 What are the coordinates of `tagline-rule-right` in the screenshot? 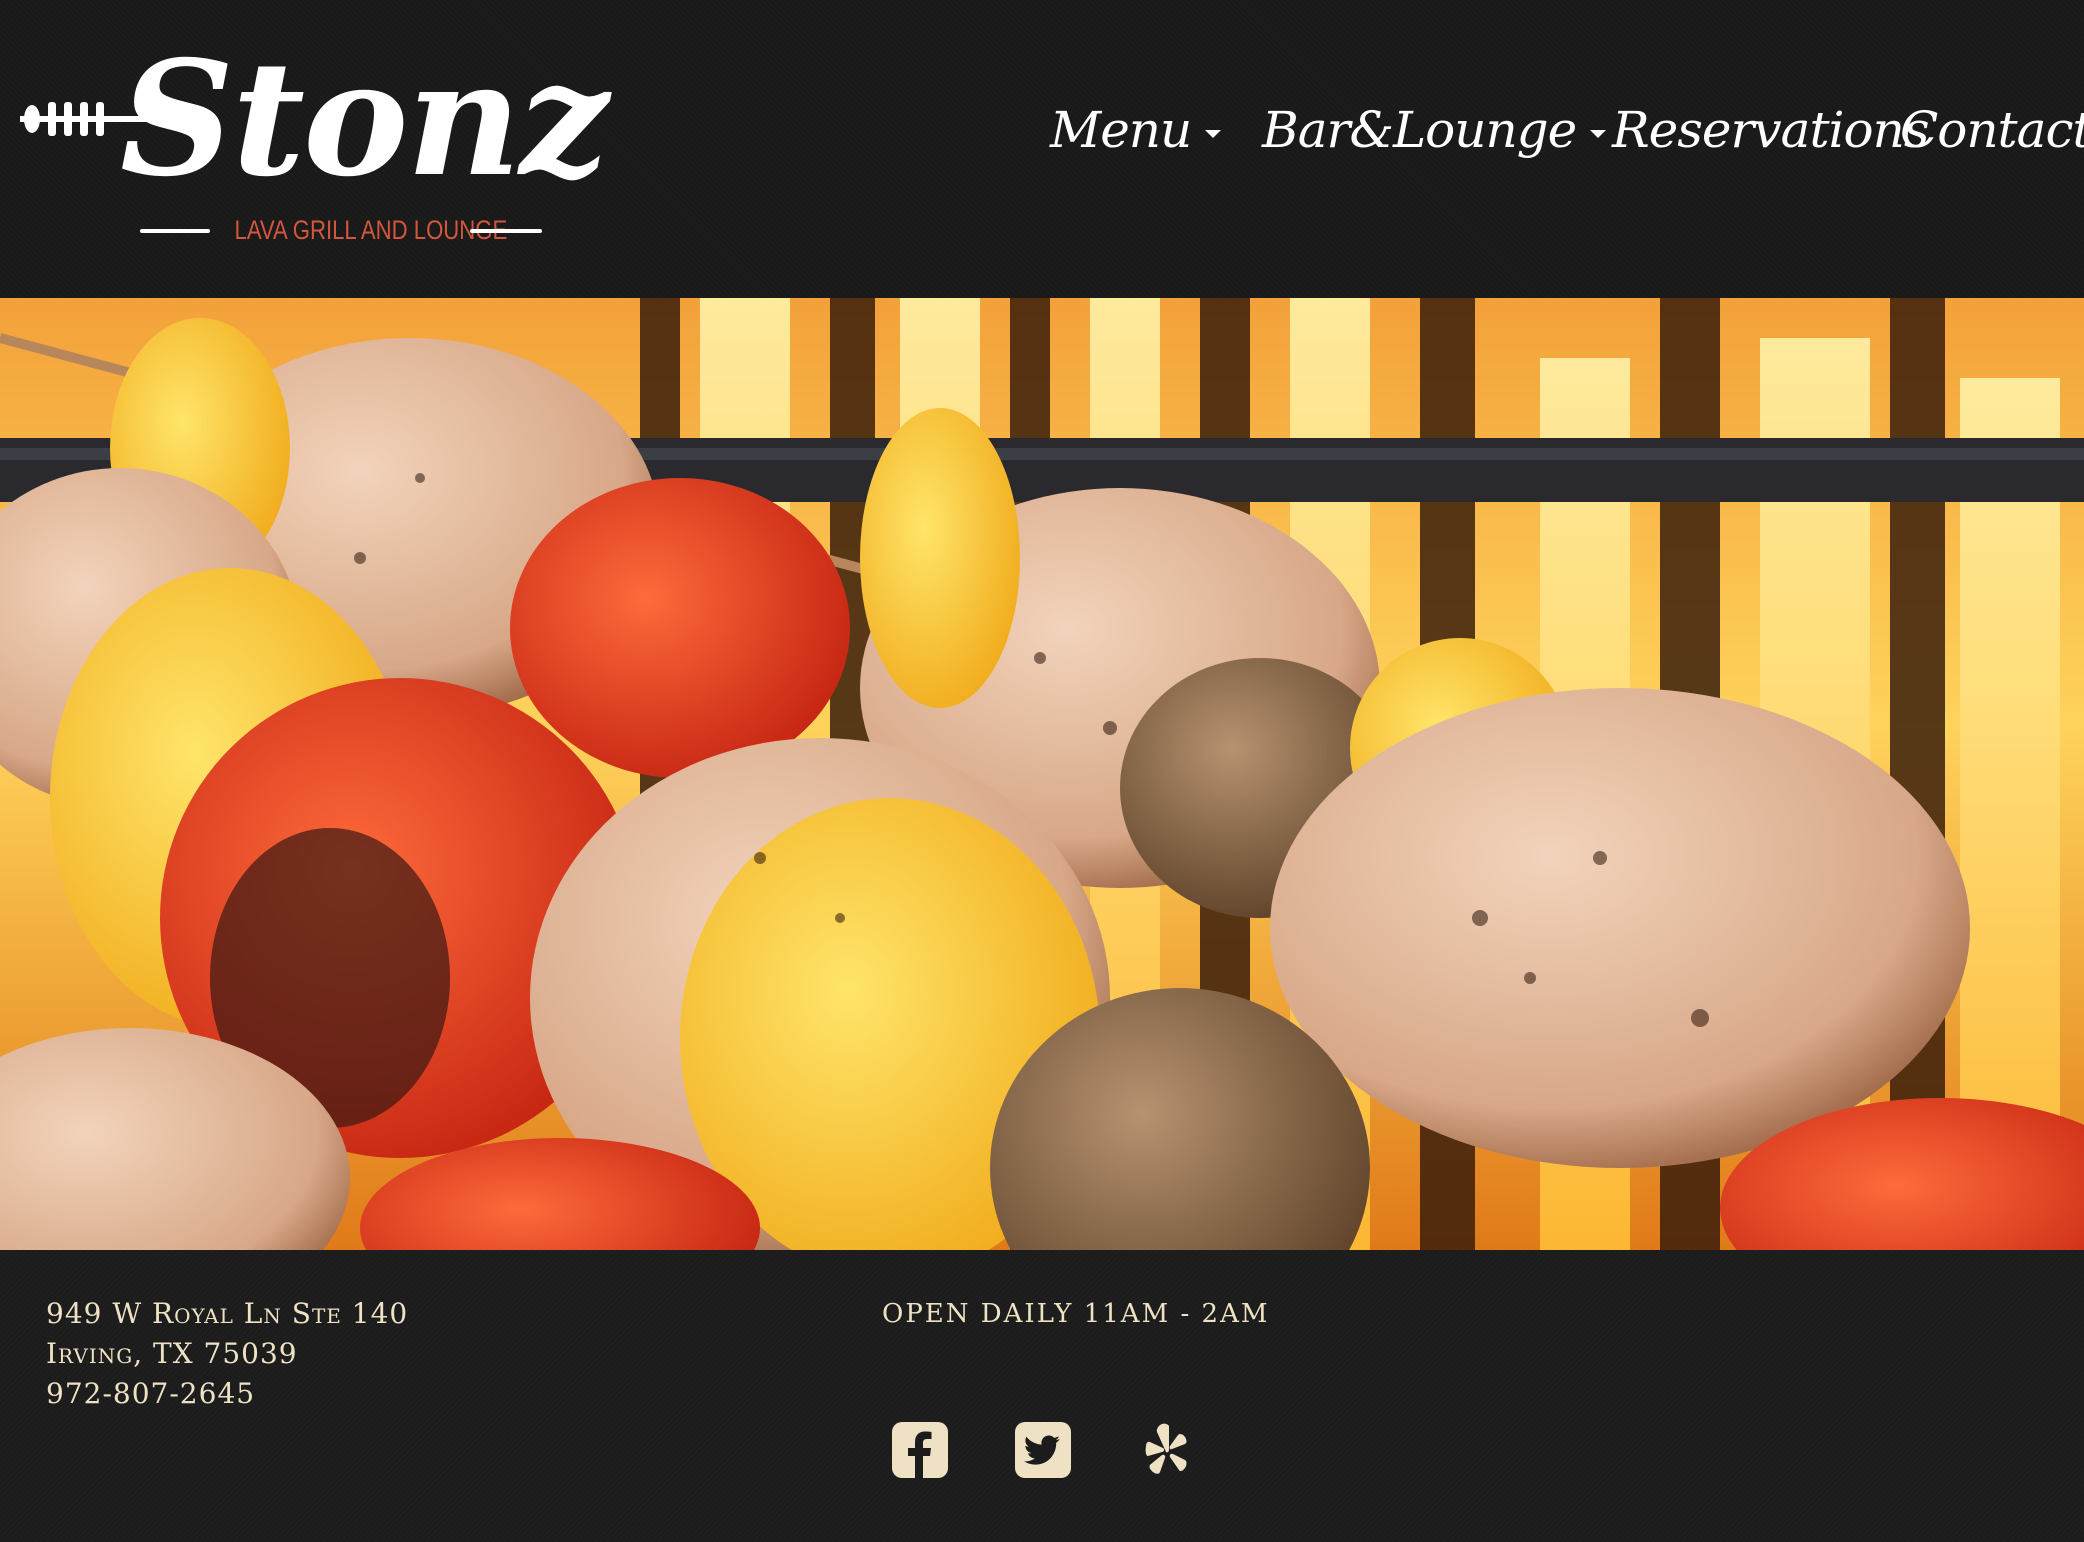 It's located at (506, 231).